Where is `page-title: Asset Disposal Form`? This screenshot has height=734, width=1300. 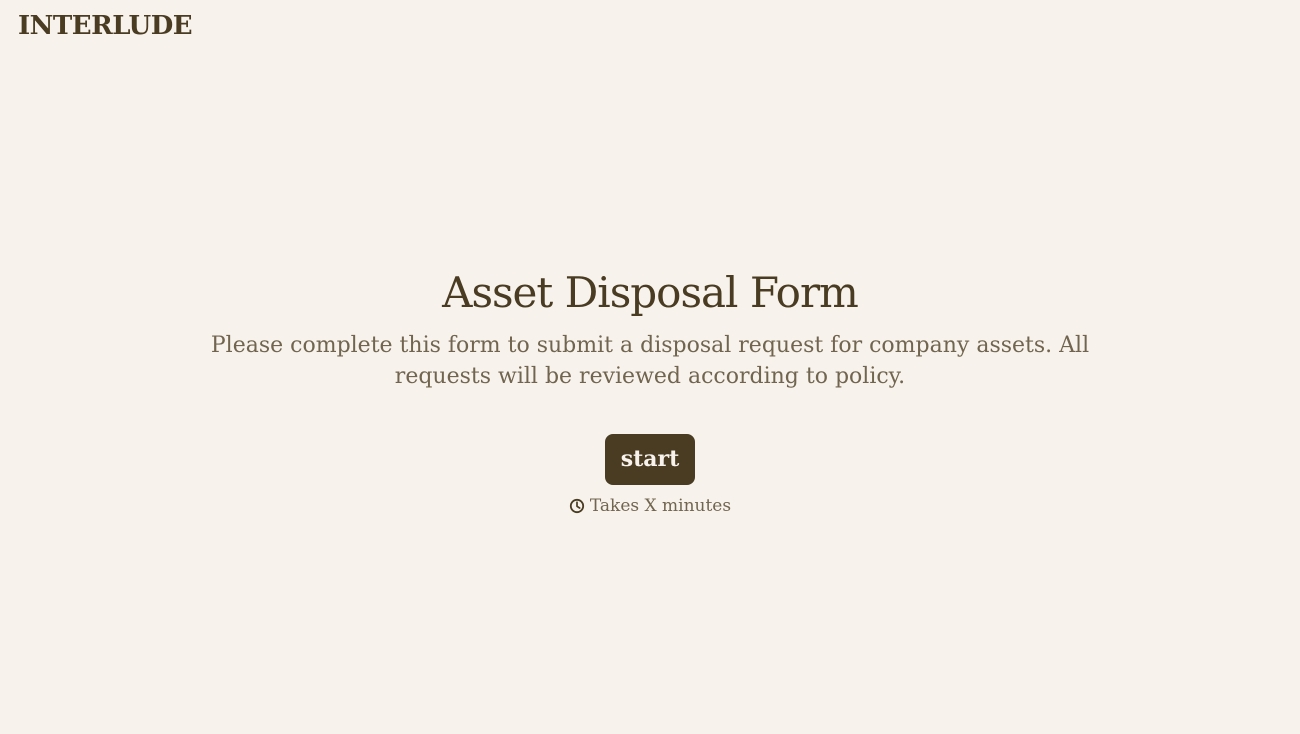 page-title: Asset Disposal Form is located at coordinates (650, 292).